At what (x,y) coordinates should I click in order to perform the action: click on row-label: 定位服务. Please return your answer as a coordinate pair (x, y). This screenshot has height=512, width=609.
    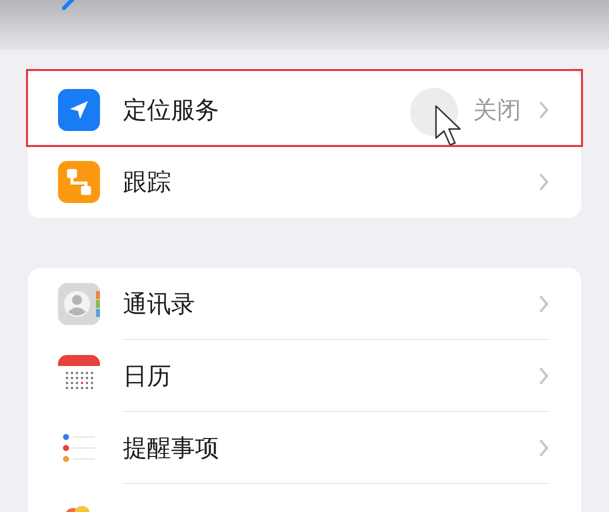
    Looking at the image, I should click on (171, 110).